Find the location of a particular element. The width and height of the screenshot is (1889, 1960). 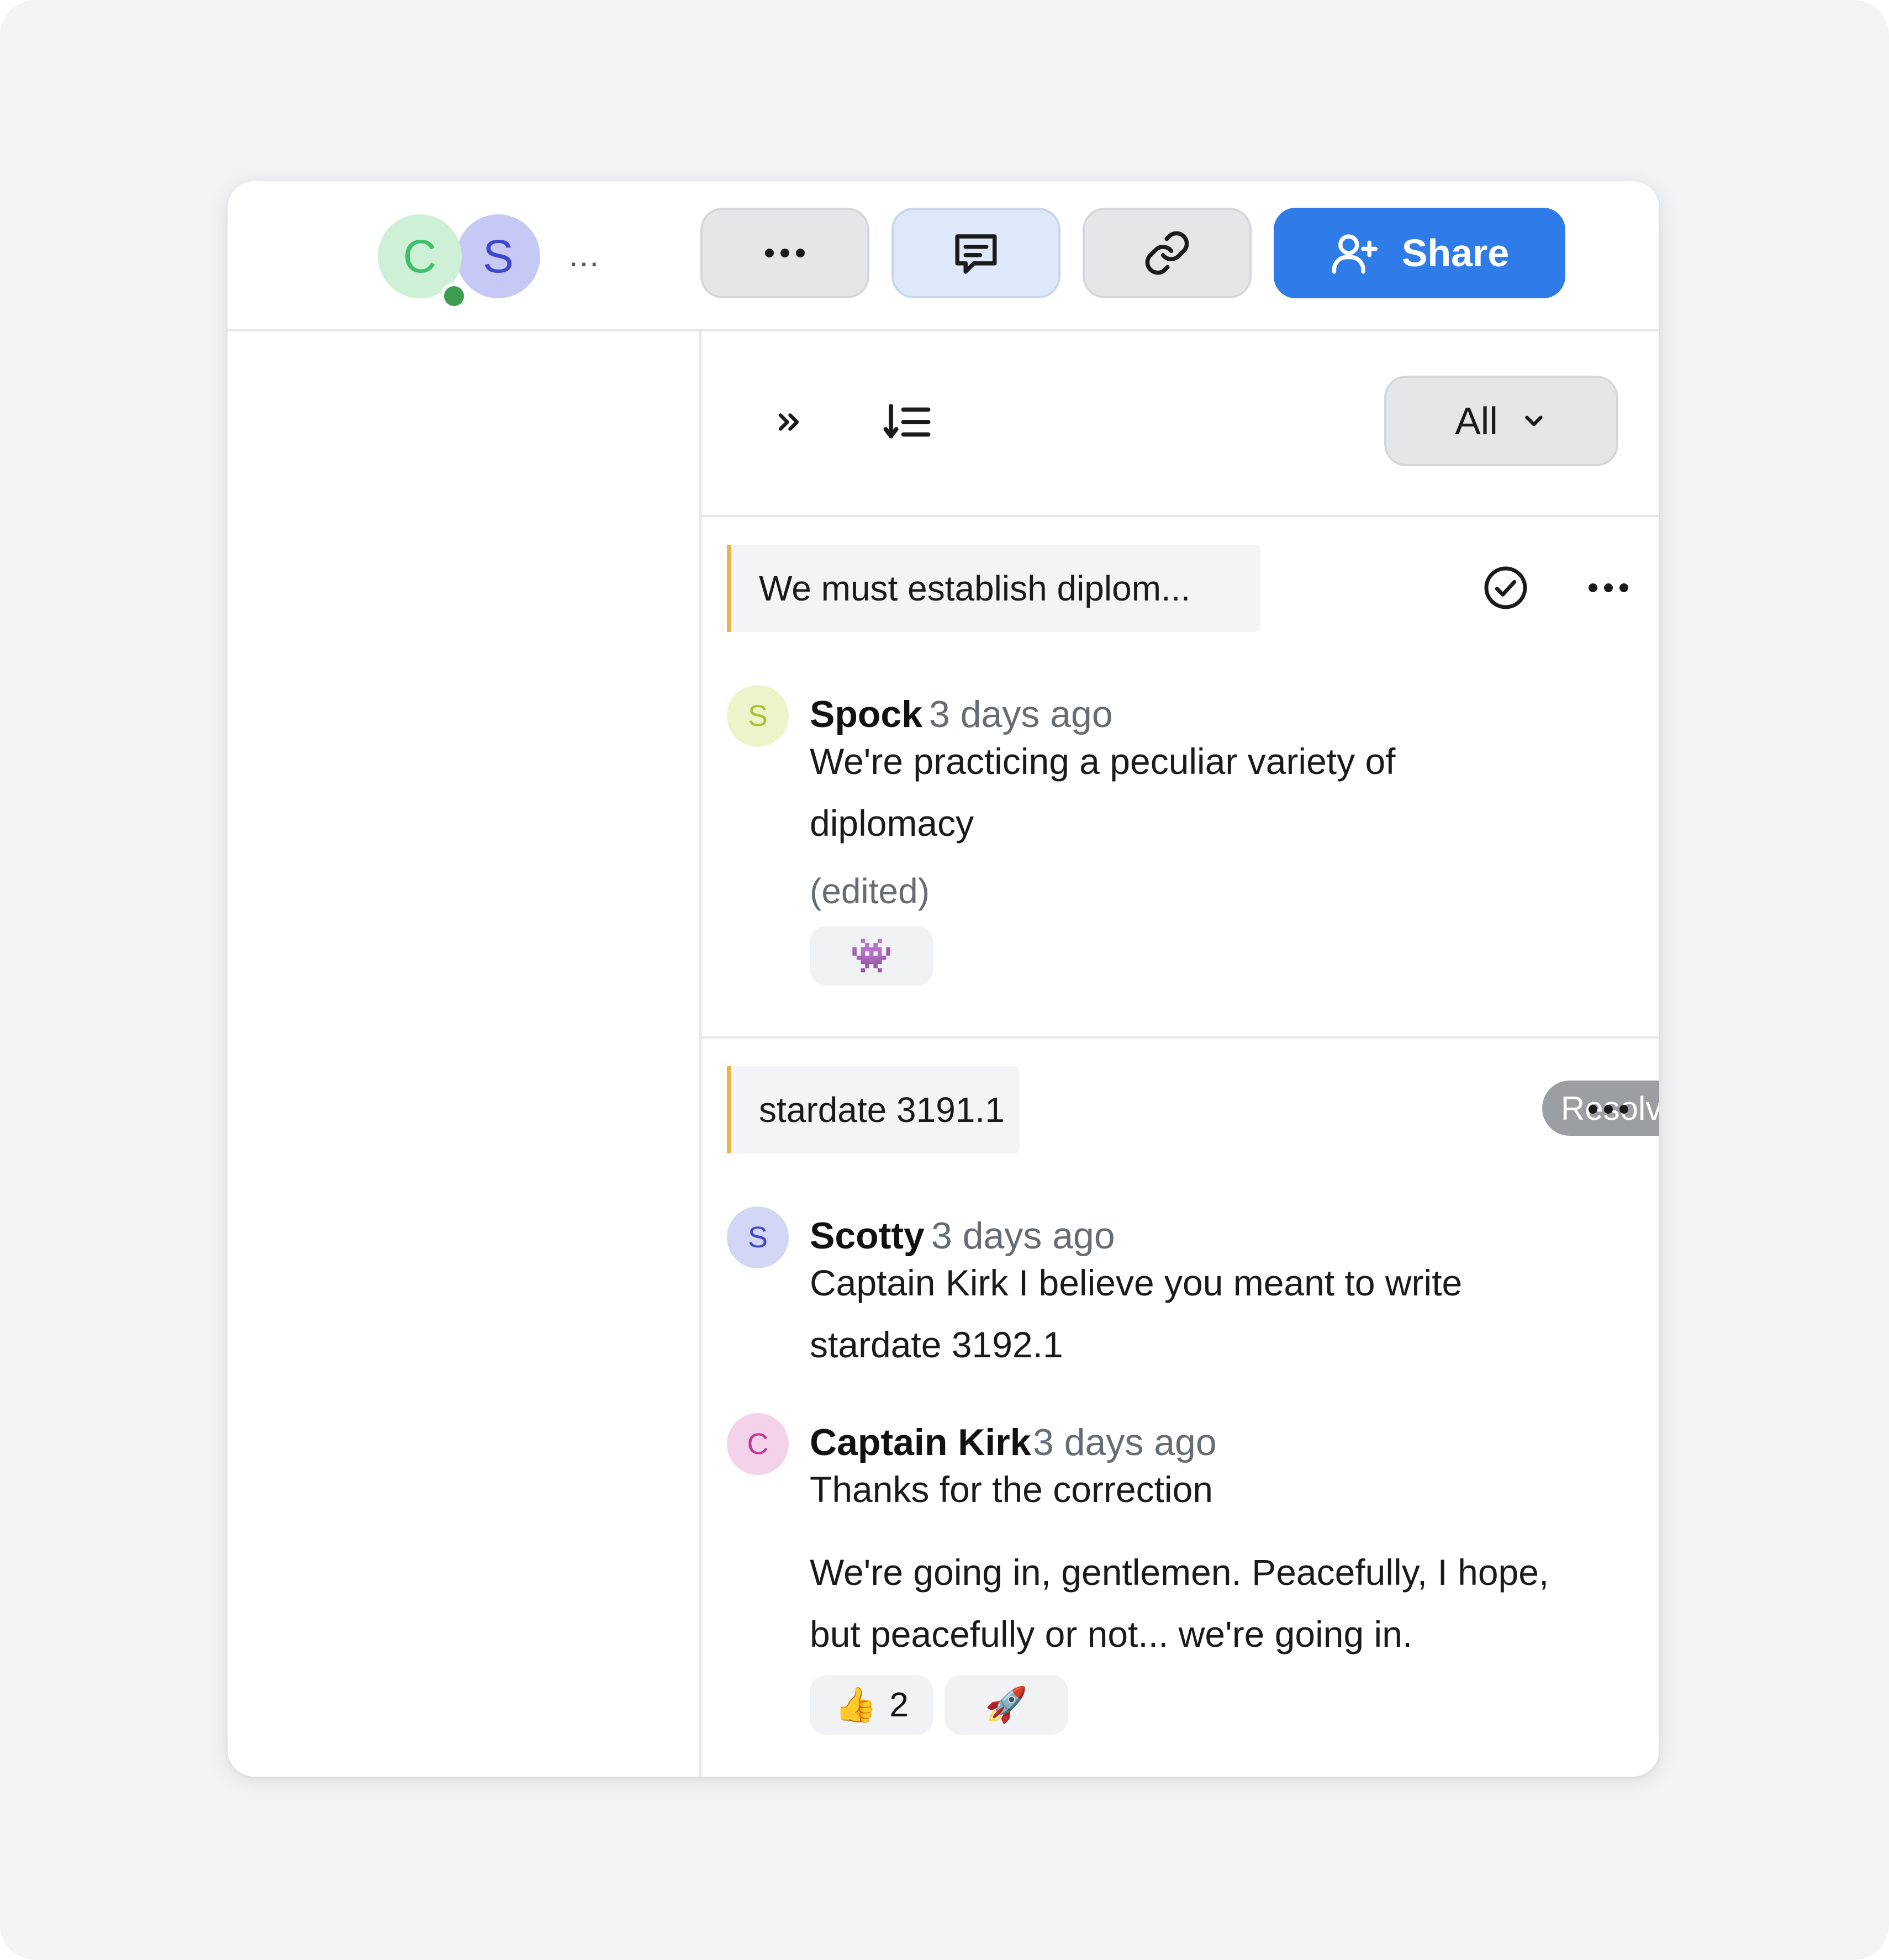

reaction-count: 2 is located at coordinates (899, 1705).